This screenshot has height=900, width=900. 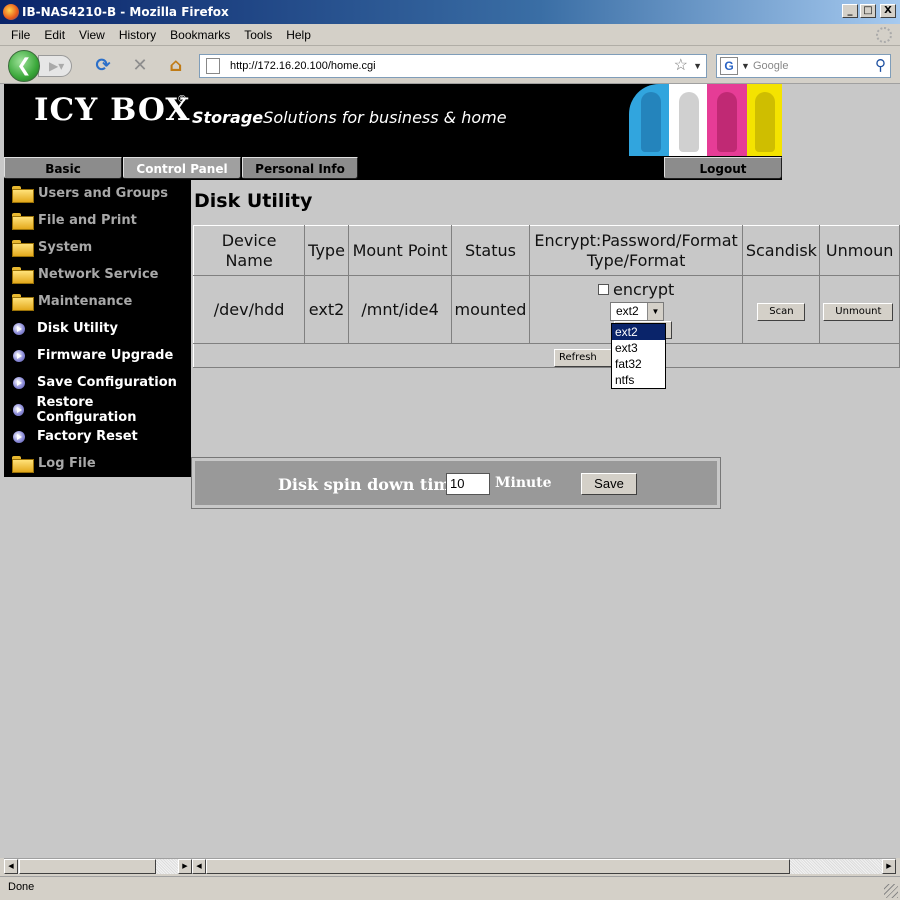 What do you see at coordinates (112, 110) in the screenshot?
I see `icybox-logo: ICY BOX` at bounding box center [112, 110].